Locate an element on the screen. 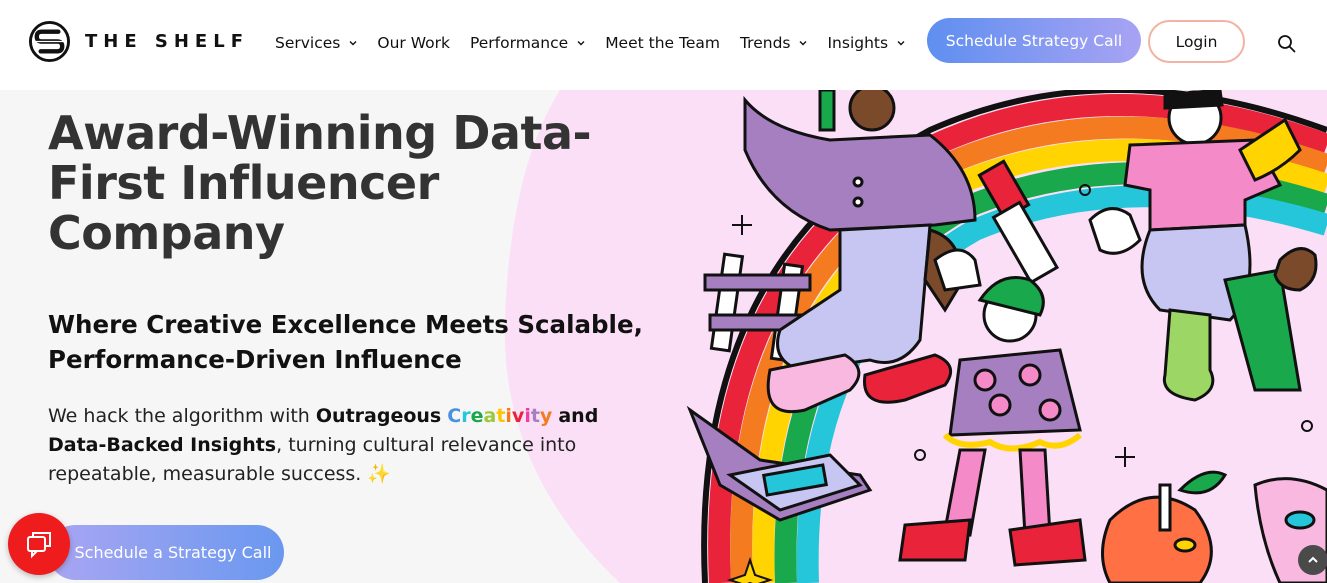 The image size is (1327, 583). sparkles-icon: ✨ is located at coordinates (379, 474).